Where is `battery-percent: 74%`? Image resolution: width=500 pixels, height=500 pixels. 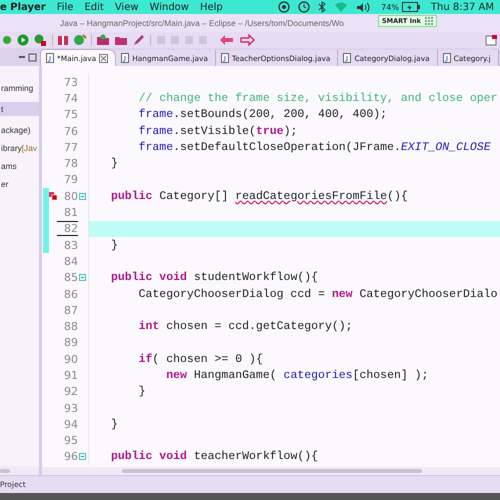 battery-percent: 74% is located at coordinates (390, 7).